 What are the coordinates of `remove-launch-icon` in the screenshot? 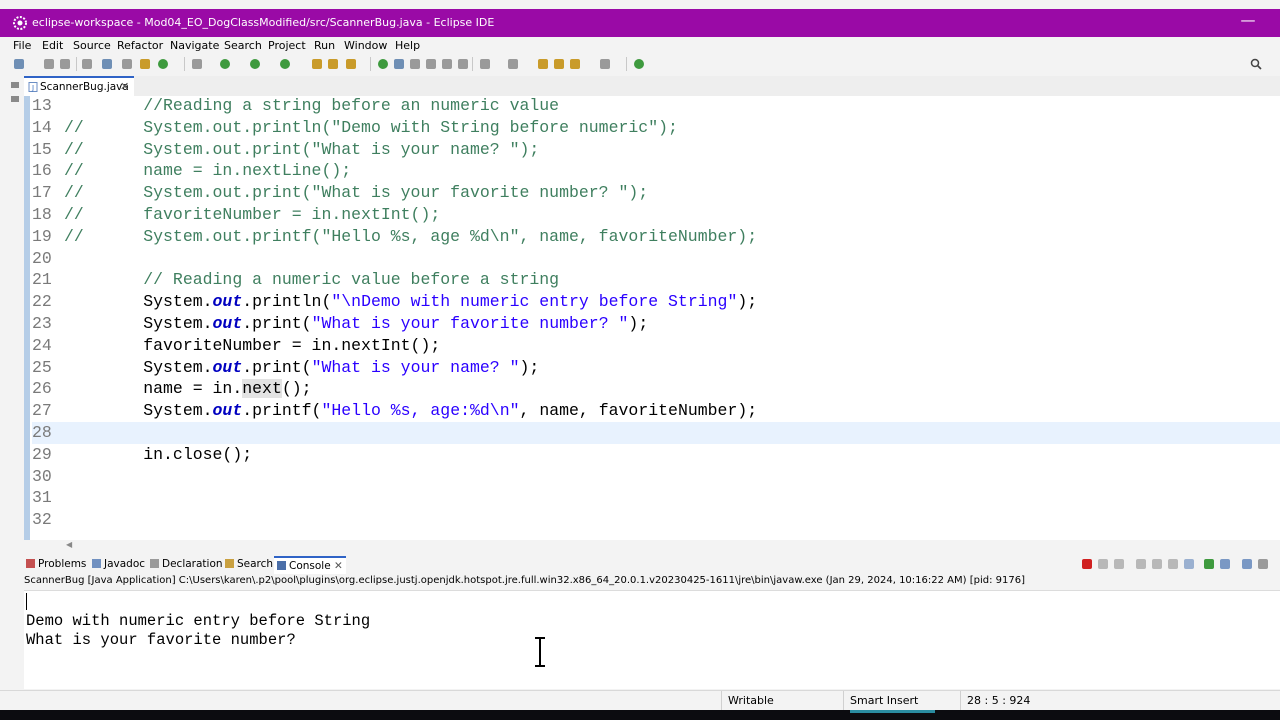 It's located at (1103, 564).